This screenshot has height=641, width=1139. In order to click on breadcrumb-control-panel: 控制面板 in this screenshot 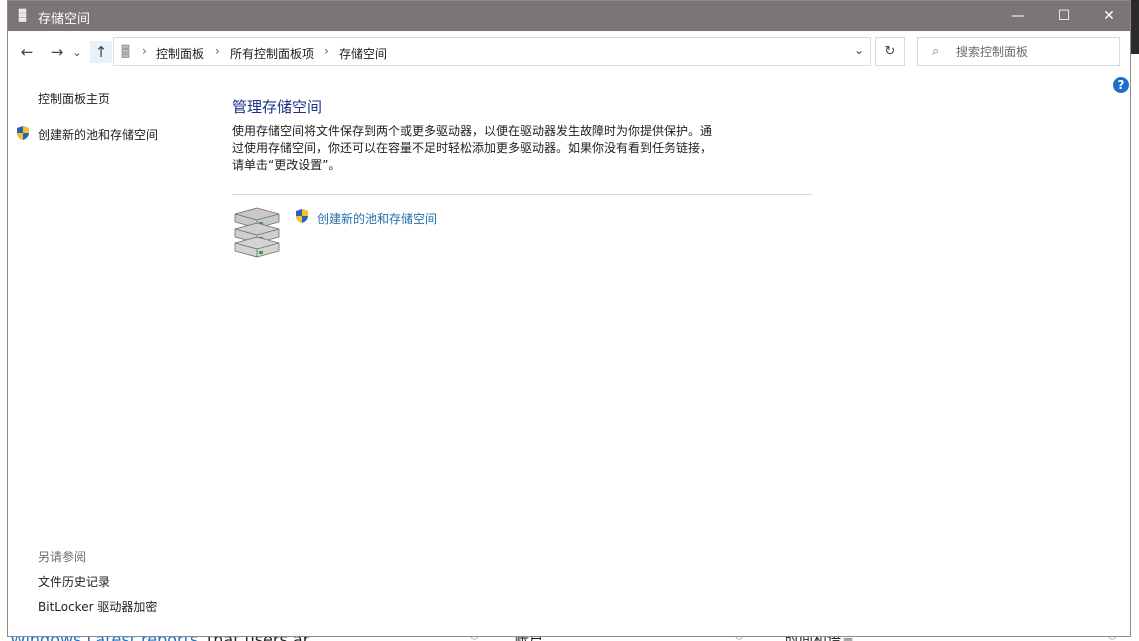, I will do `click(180, 53)`.